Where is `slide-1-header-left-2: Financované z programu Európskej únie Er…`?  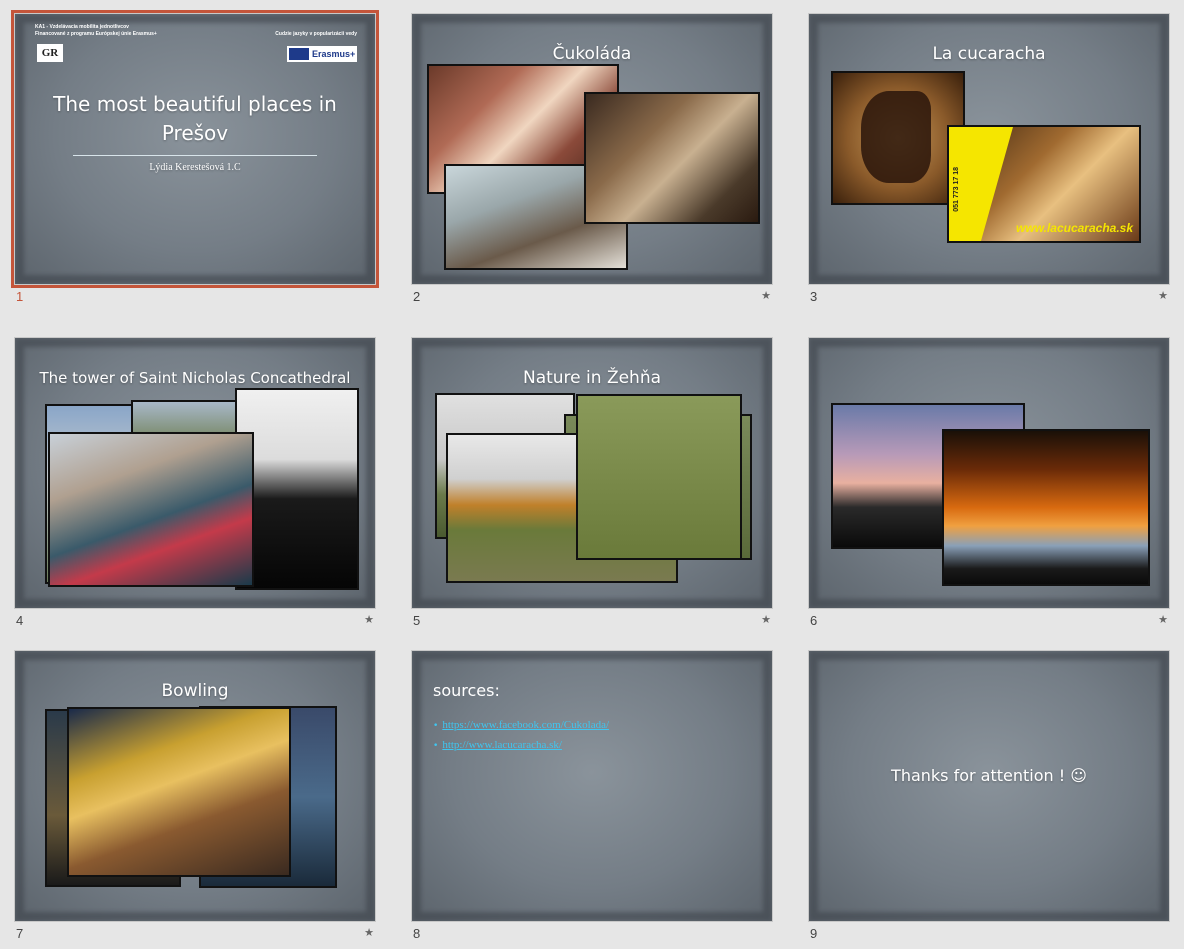
slide-1-header-left-2: Financované z programu Európskej únie Er… is located at coordinates (96, 34).